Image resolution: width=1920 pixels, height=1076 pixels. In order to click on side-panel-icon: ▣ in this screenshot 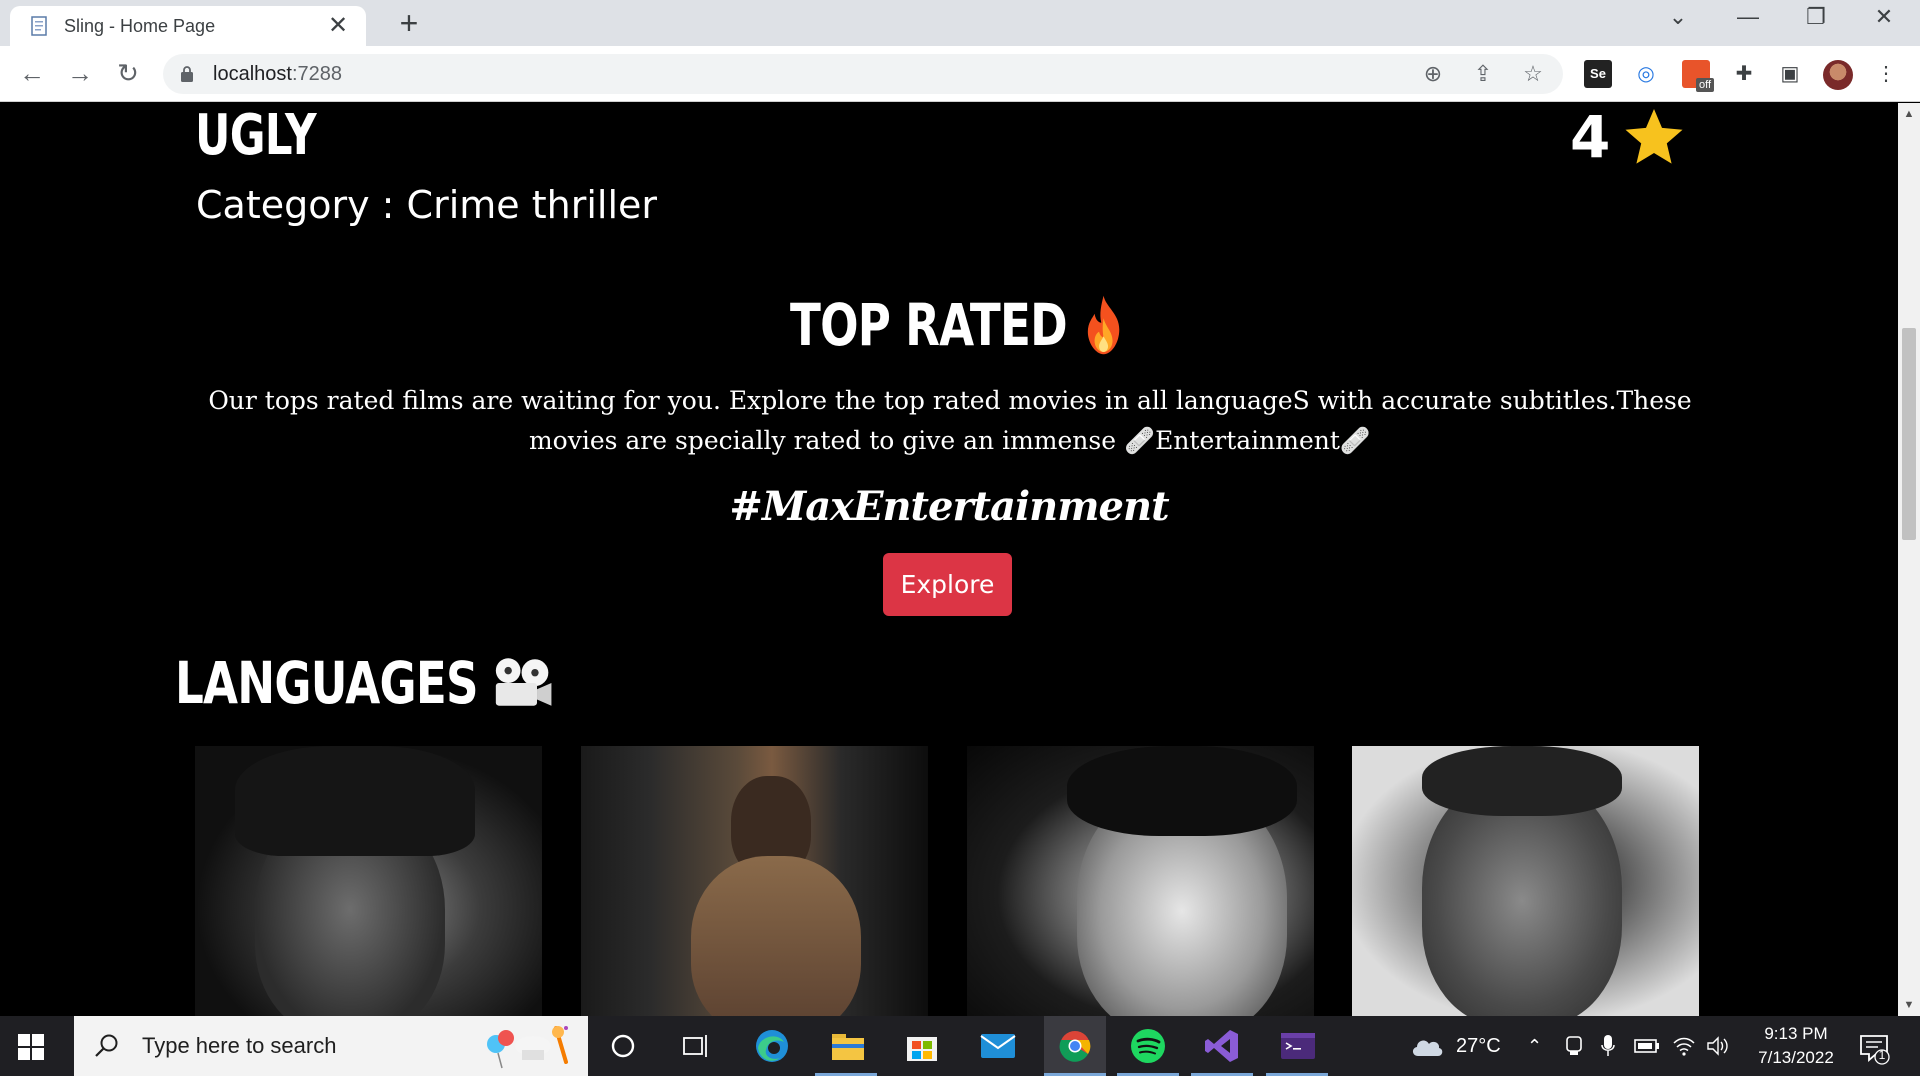, I will do `click(1790, 74)`.